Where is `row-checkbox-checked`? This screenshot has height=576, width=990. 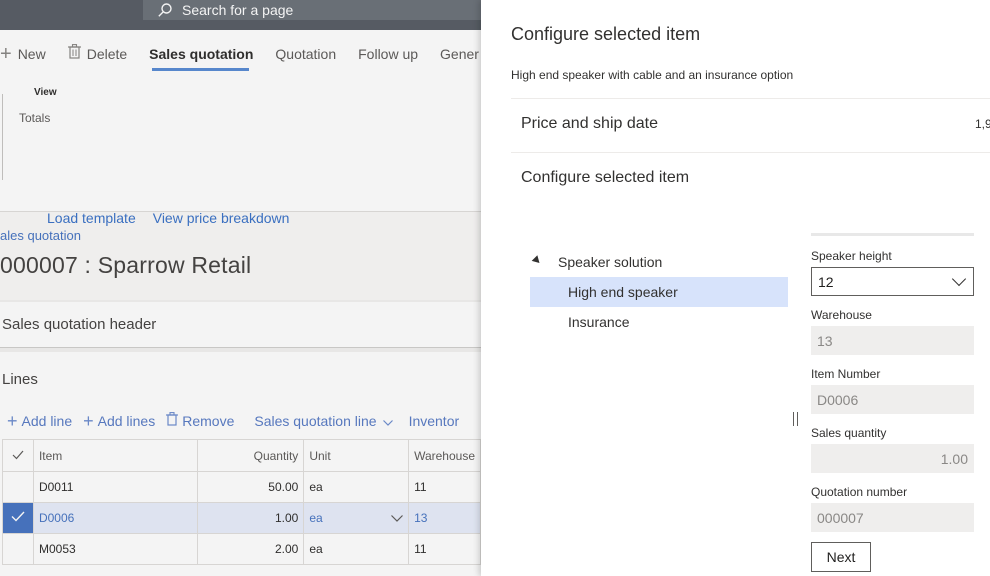 row-checkbox-checked is located at coordinates (18, 518).